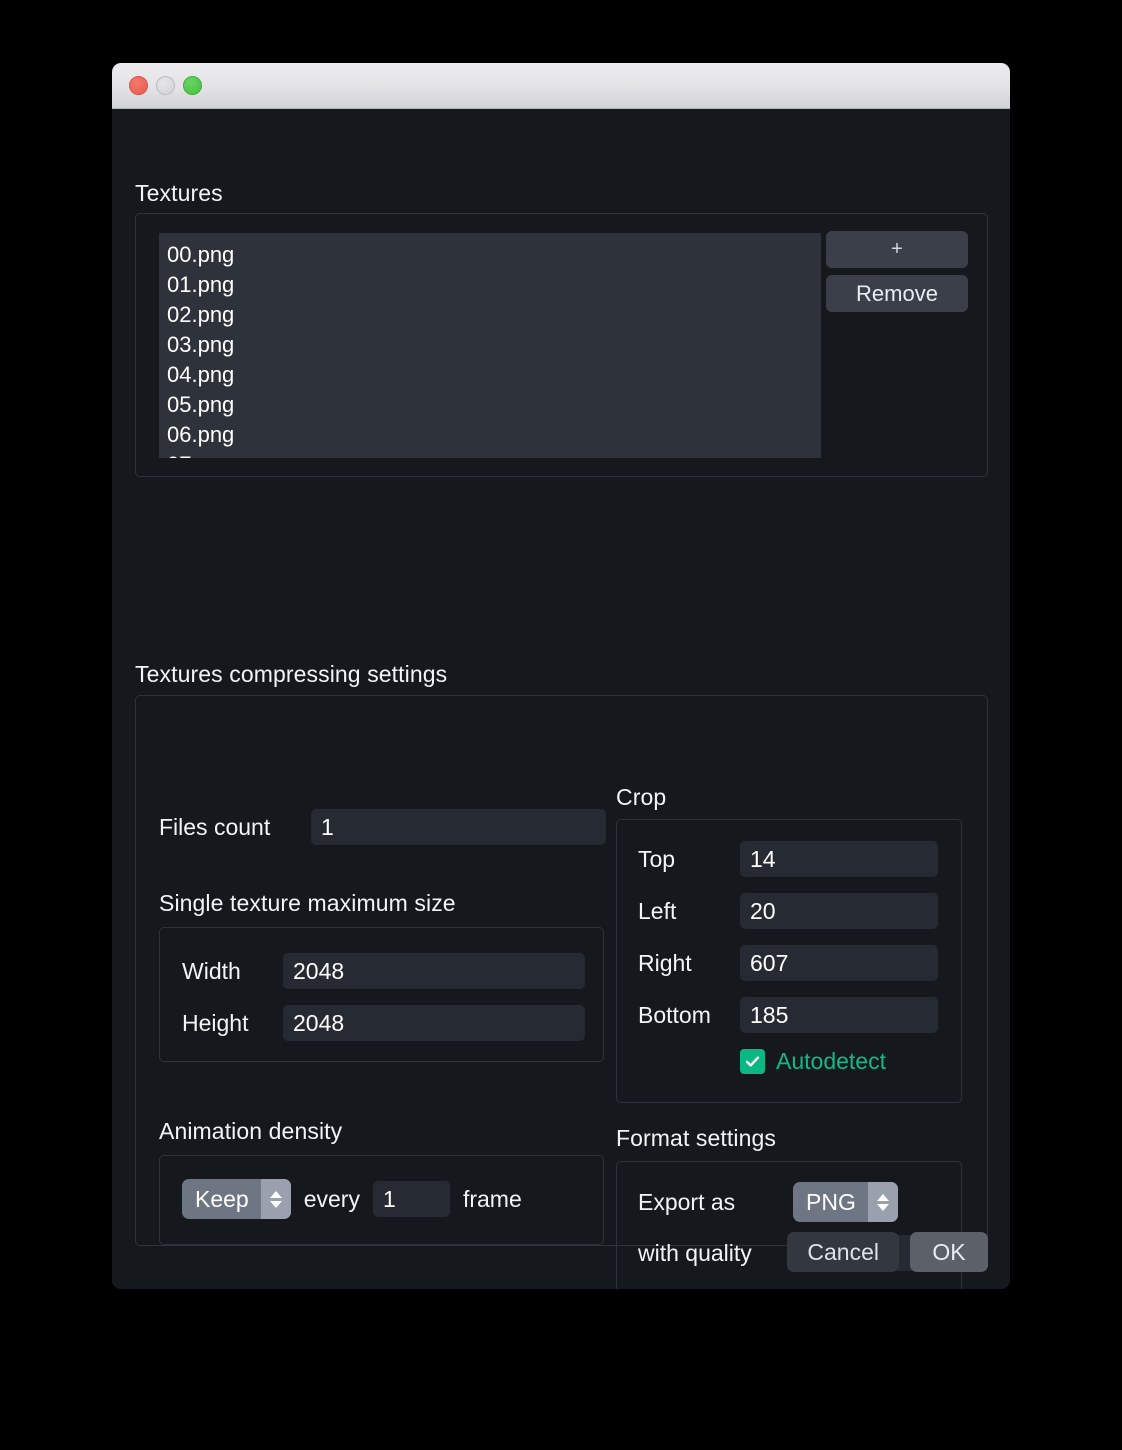 This screenshot has width=1122, height=1450. I want to click on list-item: 02.png, so click(494, 315).